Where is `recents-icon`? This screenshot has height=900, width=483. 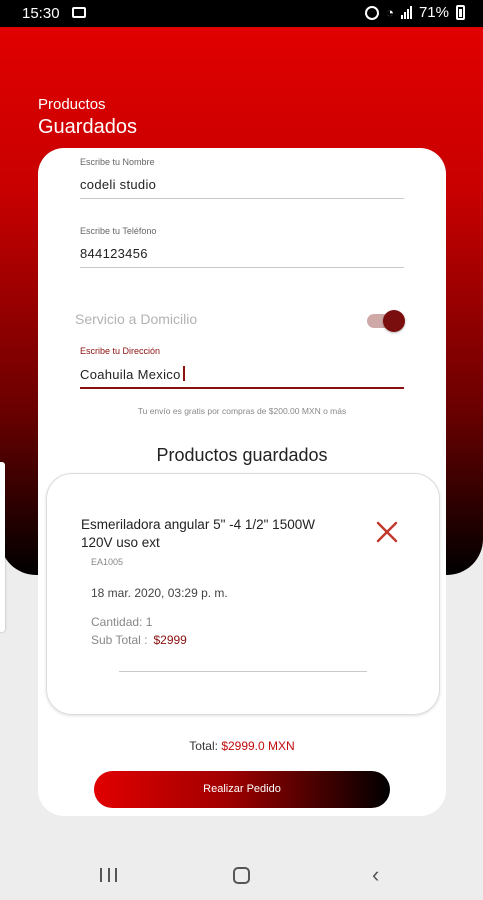 recents-icon is located at coordinates (108, 875).